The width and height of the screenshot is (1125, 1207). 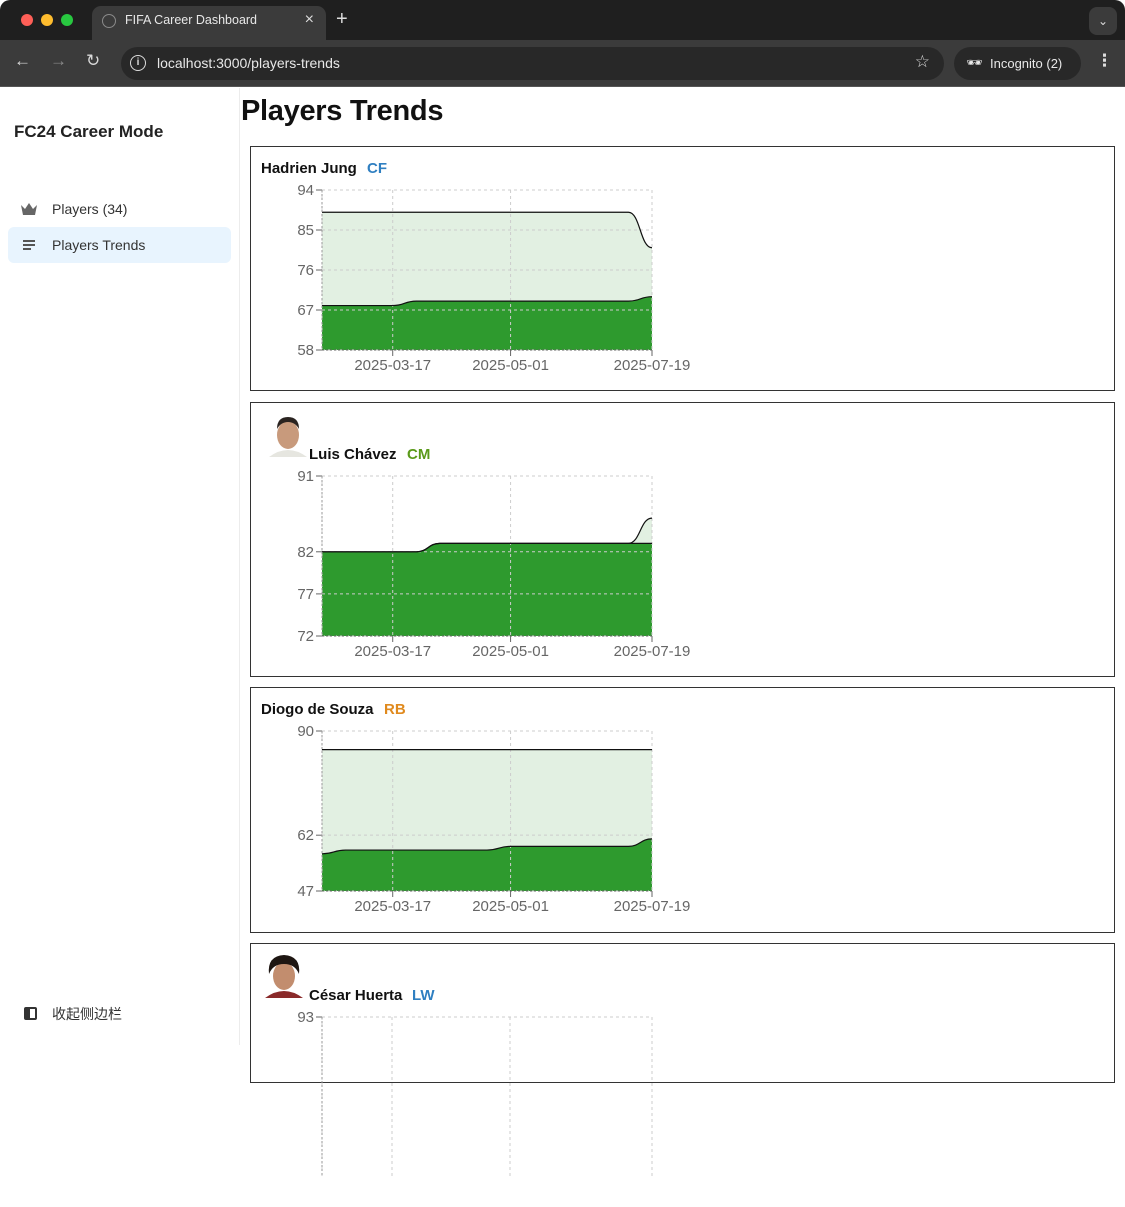 What do you see at coordinates (493, 819) in the screenshot?
I see `trend-chart: 47 62 90 2025-03-17 2025-05-01 2025-07-19` at bounding box center [493, 819].